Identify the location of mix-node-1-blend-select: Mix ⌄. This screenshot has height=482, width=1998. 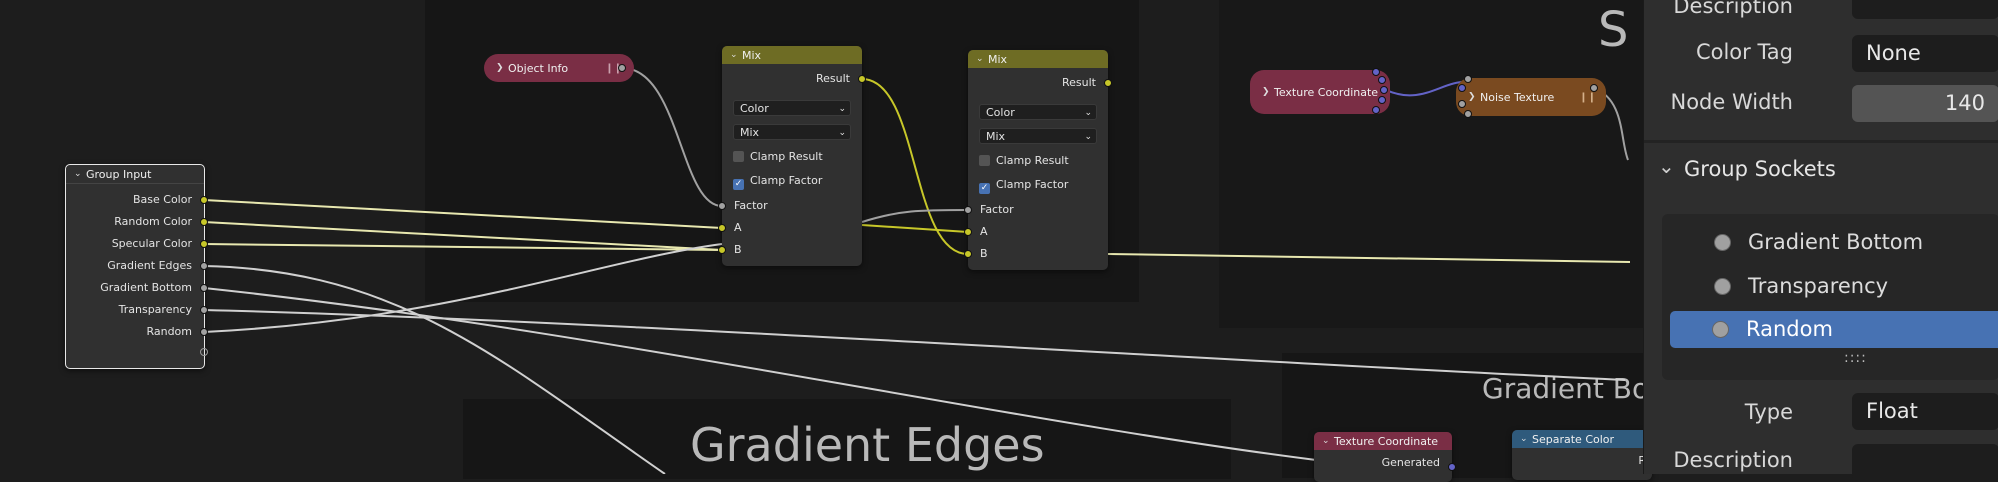
(792, 132).